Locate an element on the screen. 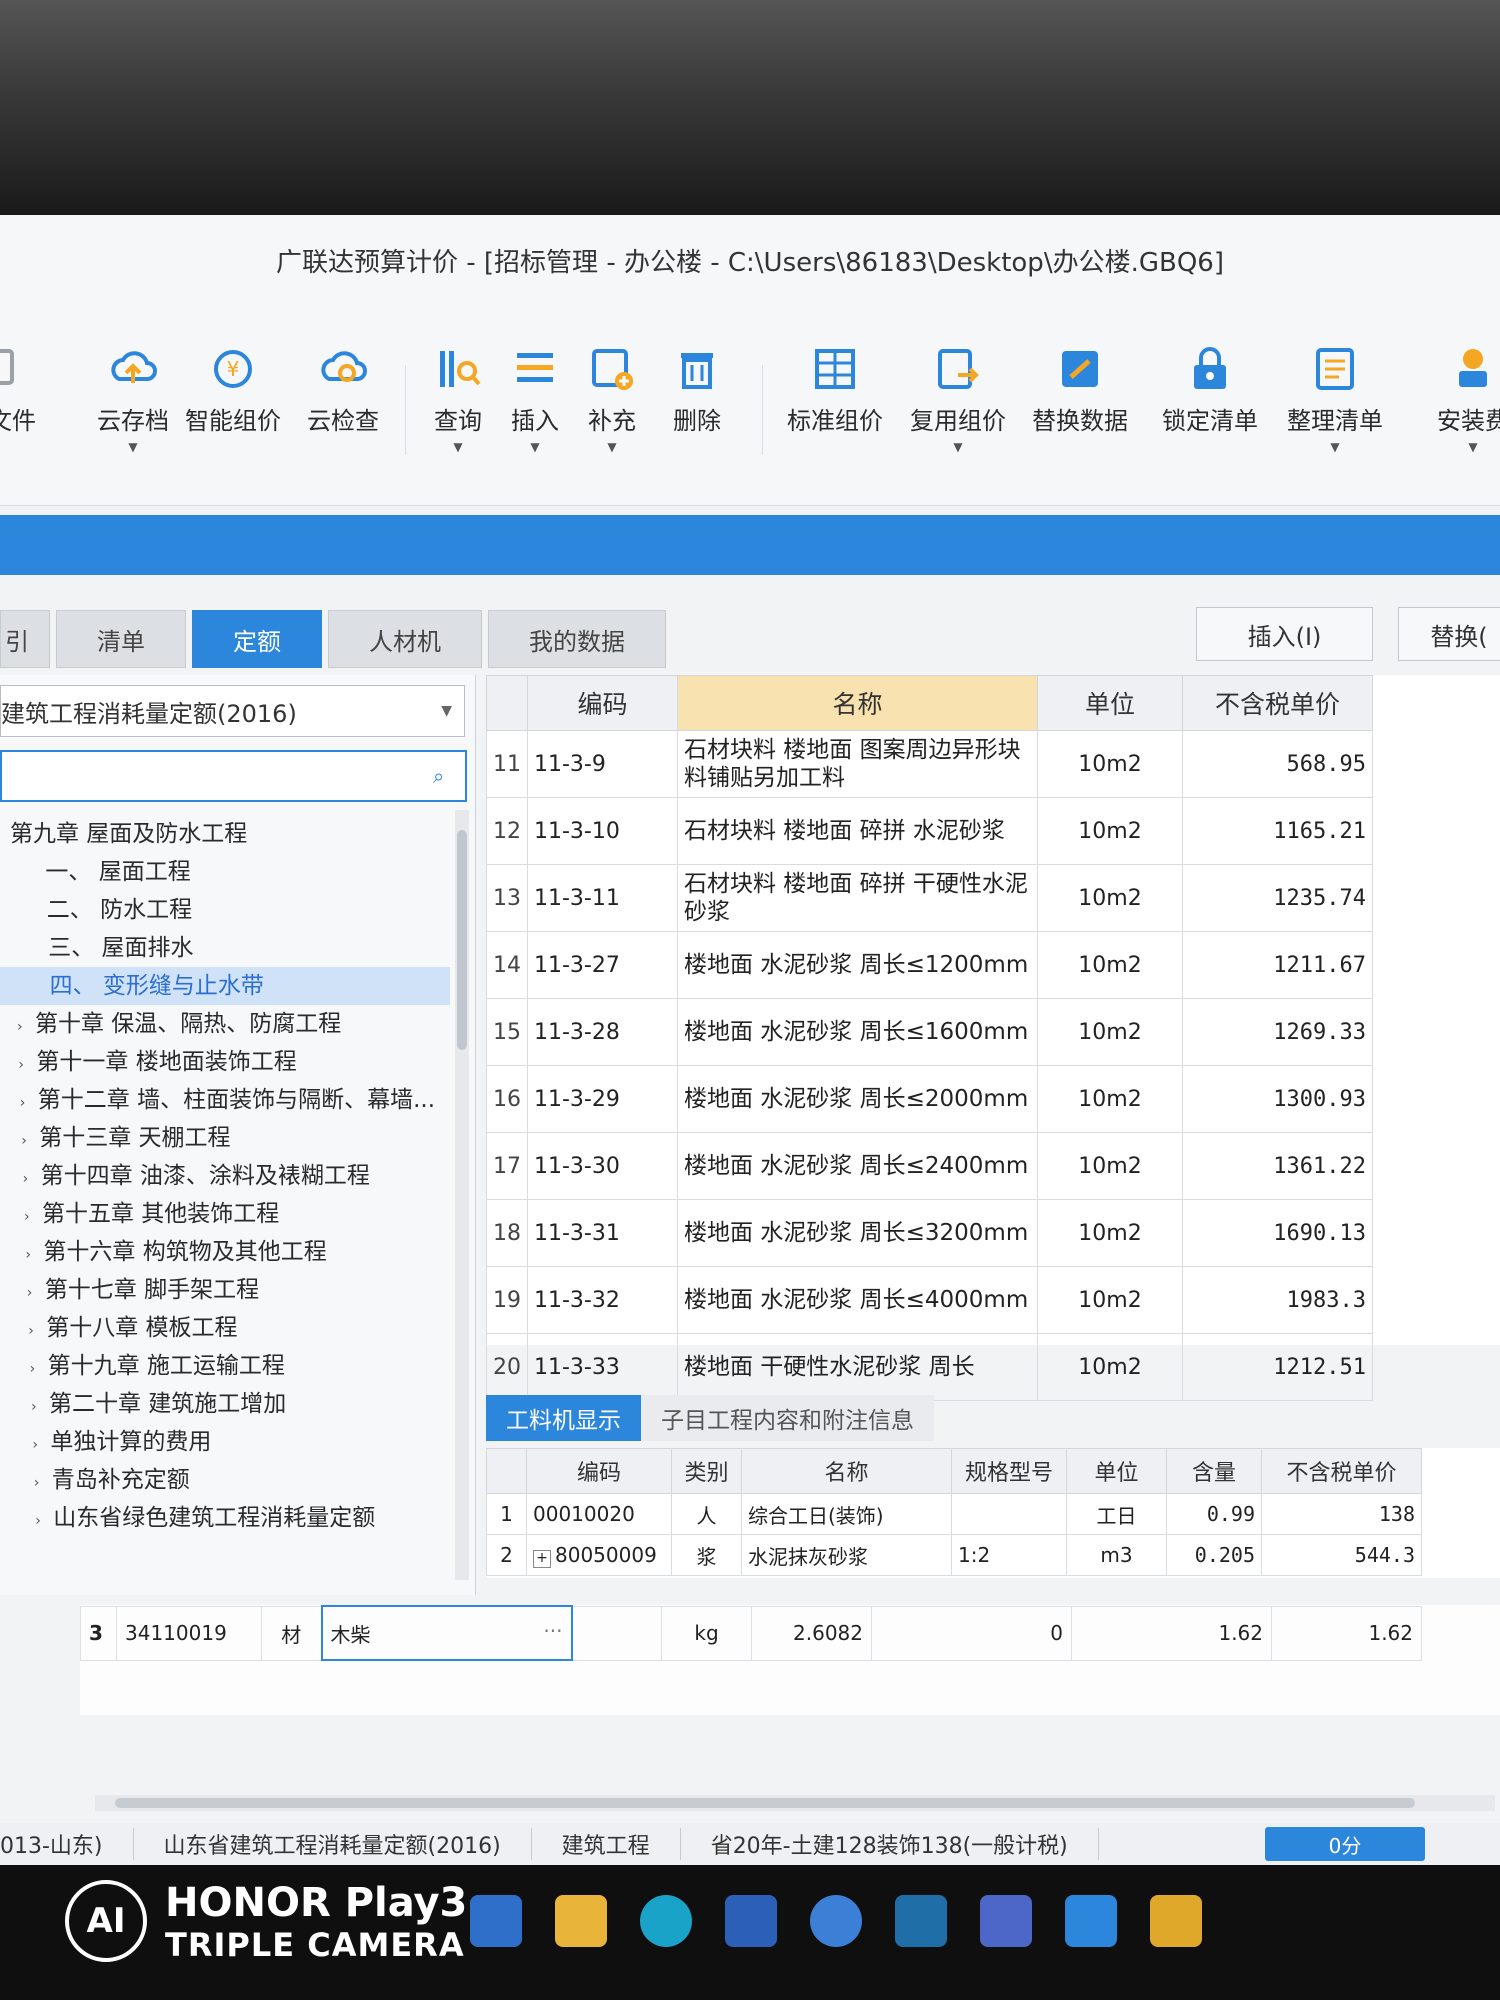  cell-spec: 1:2 is located at coordinates (1009, 1555).